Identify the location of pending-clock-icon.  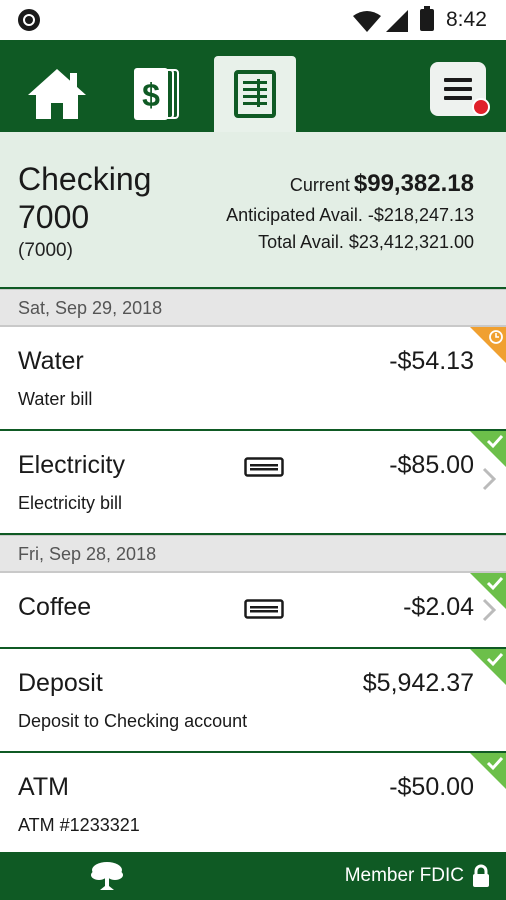
(488, 345).